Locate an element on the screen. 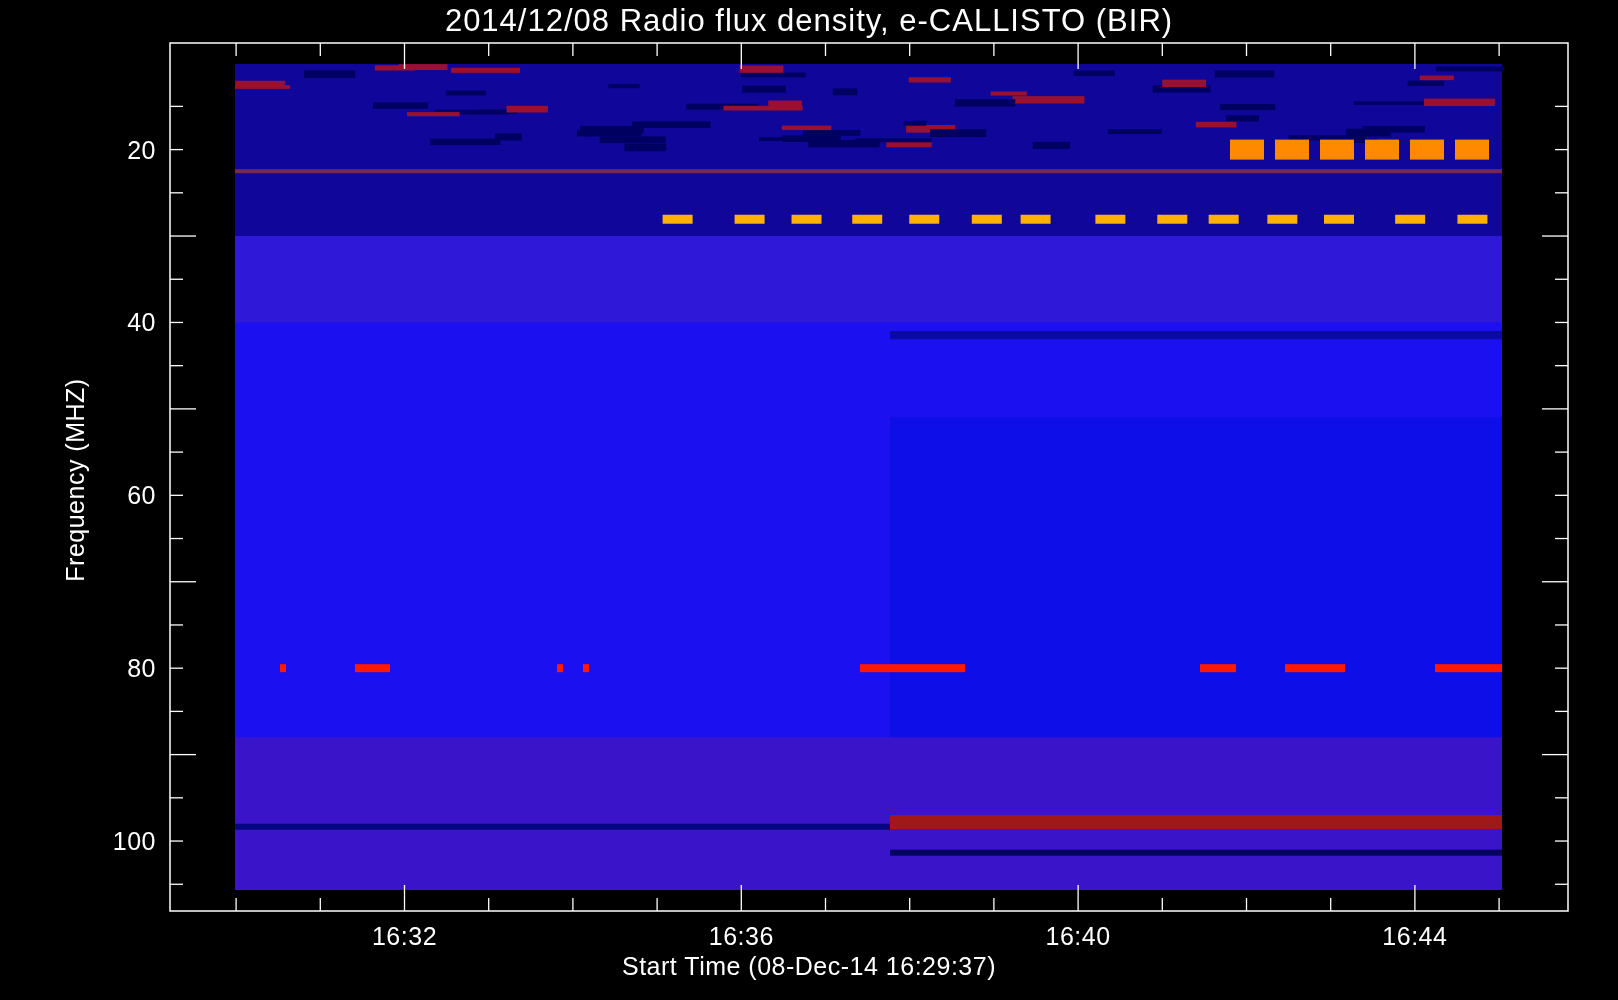  tick-label: 16:32 is located at coordinates (404, 936).